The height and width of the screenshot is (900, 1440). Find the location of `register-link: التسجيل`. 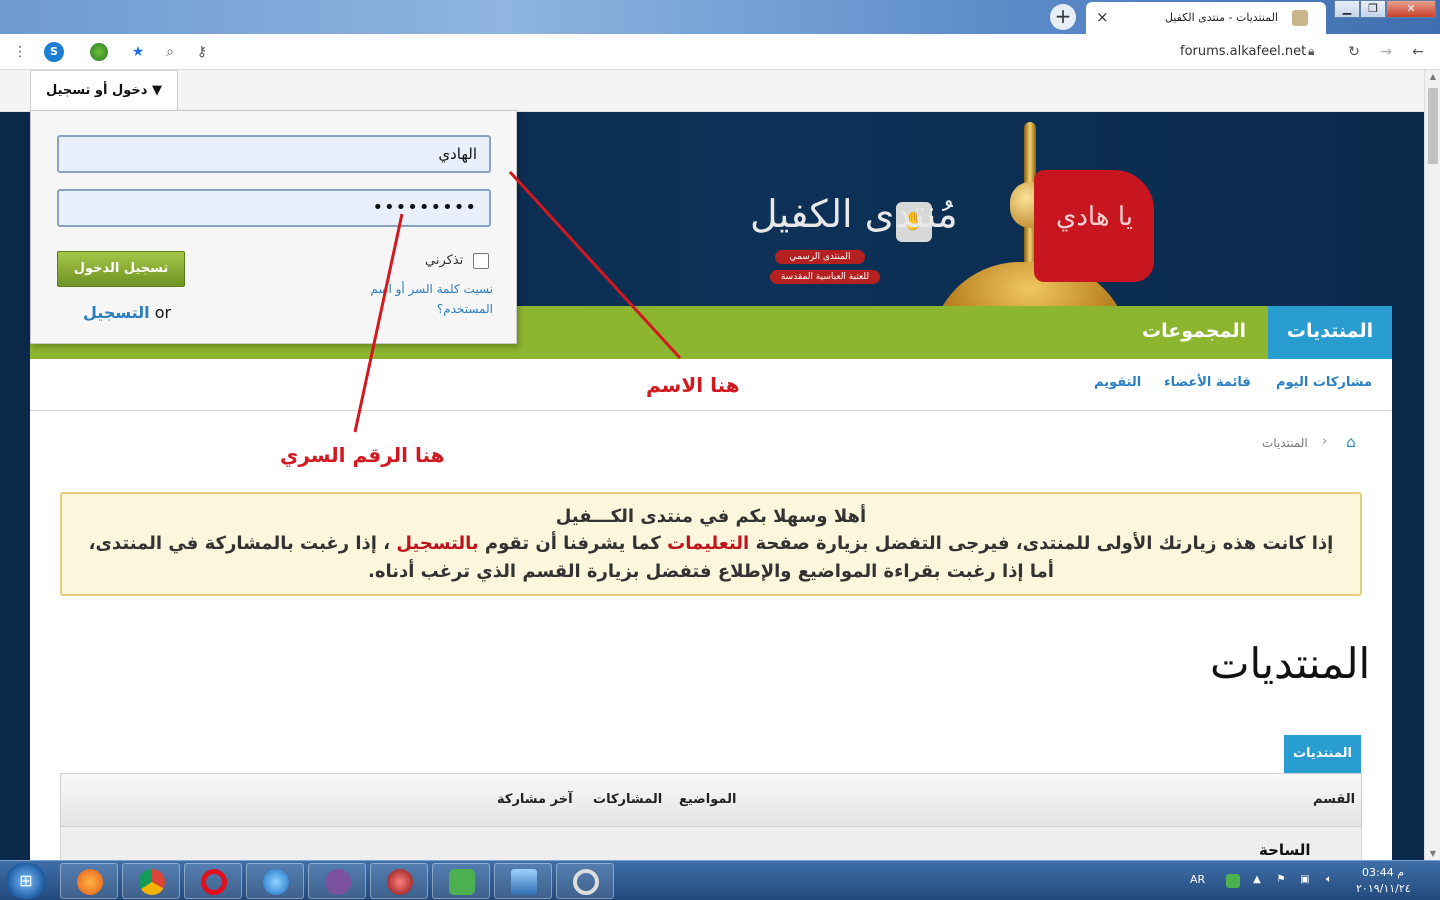

register-link: التسجيل is located at coordinates (116, 312).